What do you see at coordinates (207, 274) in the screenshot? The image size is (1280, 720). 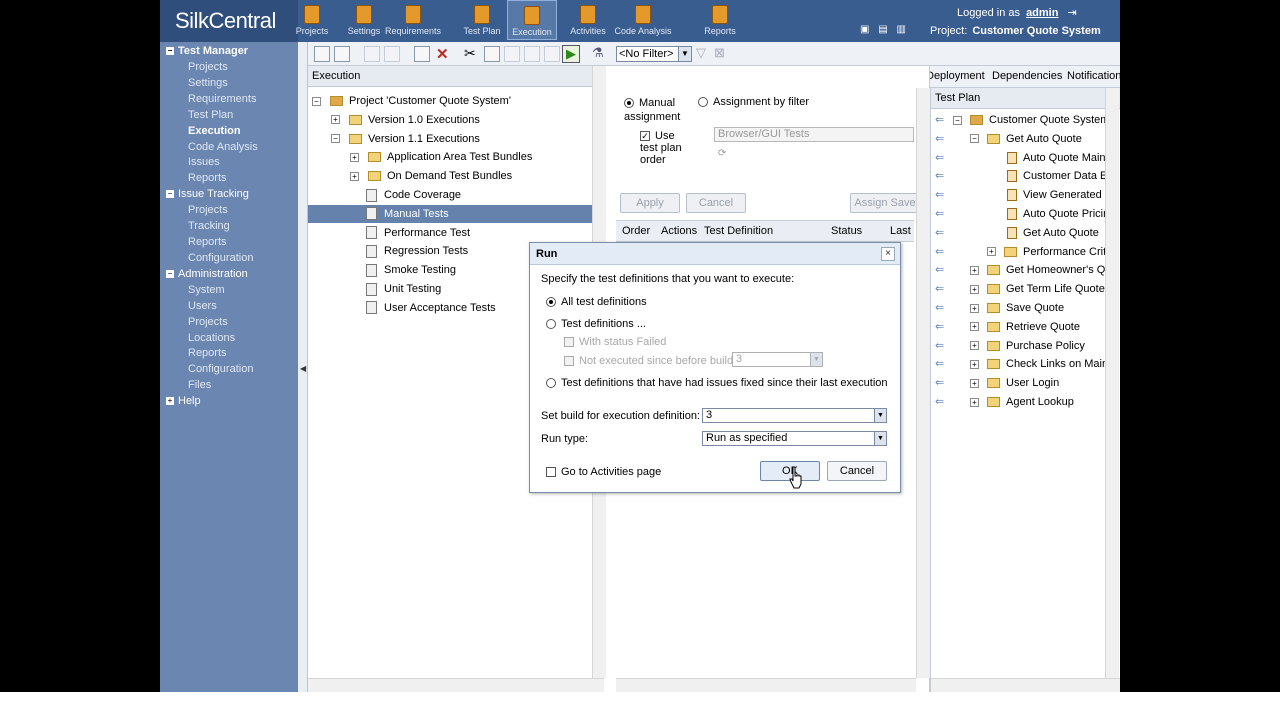 I see `sidebar-section-administration: − Administration` at bounding box center [207, 274].